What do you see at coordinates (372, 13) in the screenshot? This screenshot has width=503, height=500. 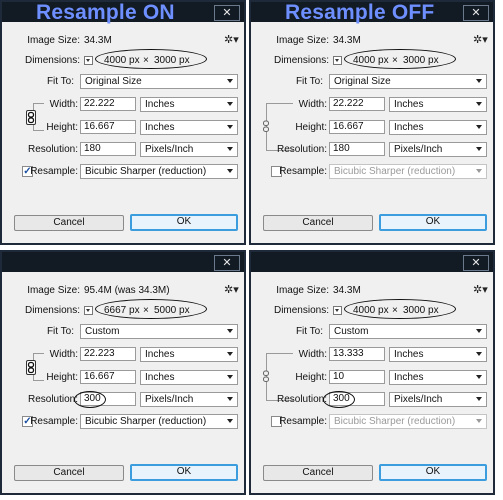 I see `title-bar: Resample OFF ✕` at bounding box center [372, 13].